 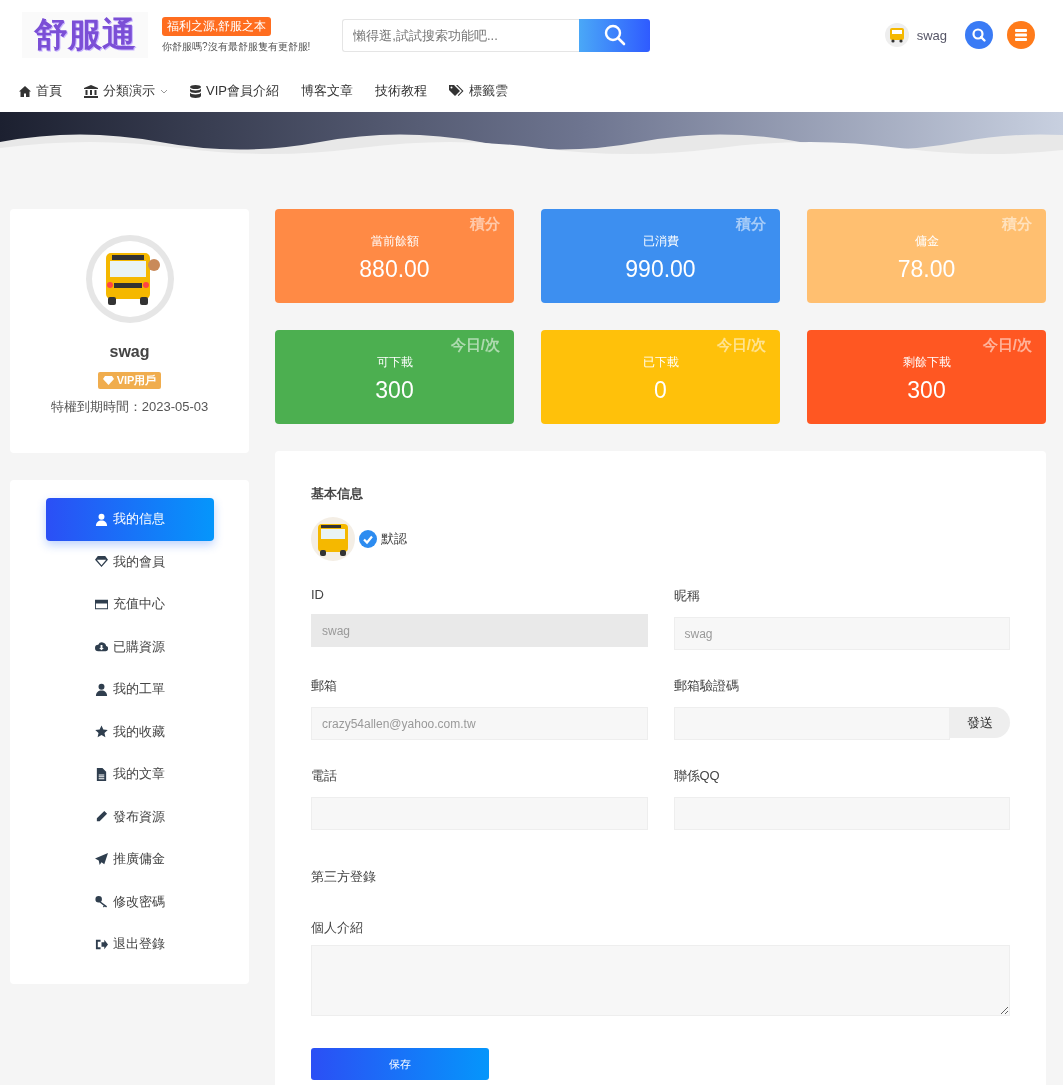 I want to click on stat-value: 990.00, so click(x=660, y=269).